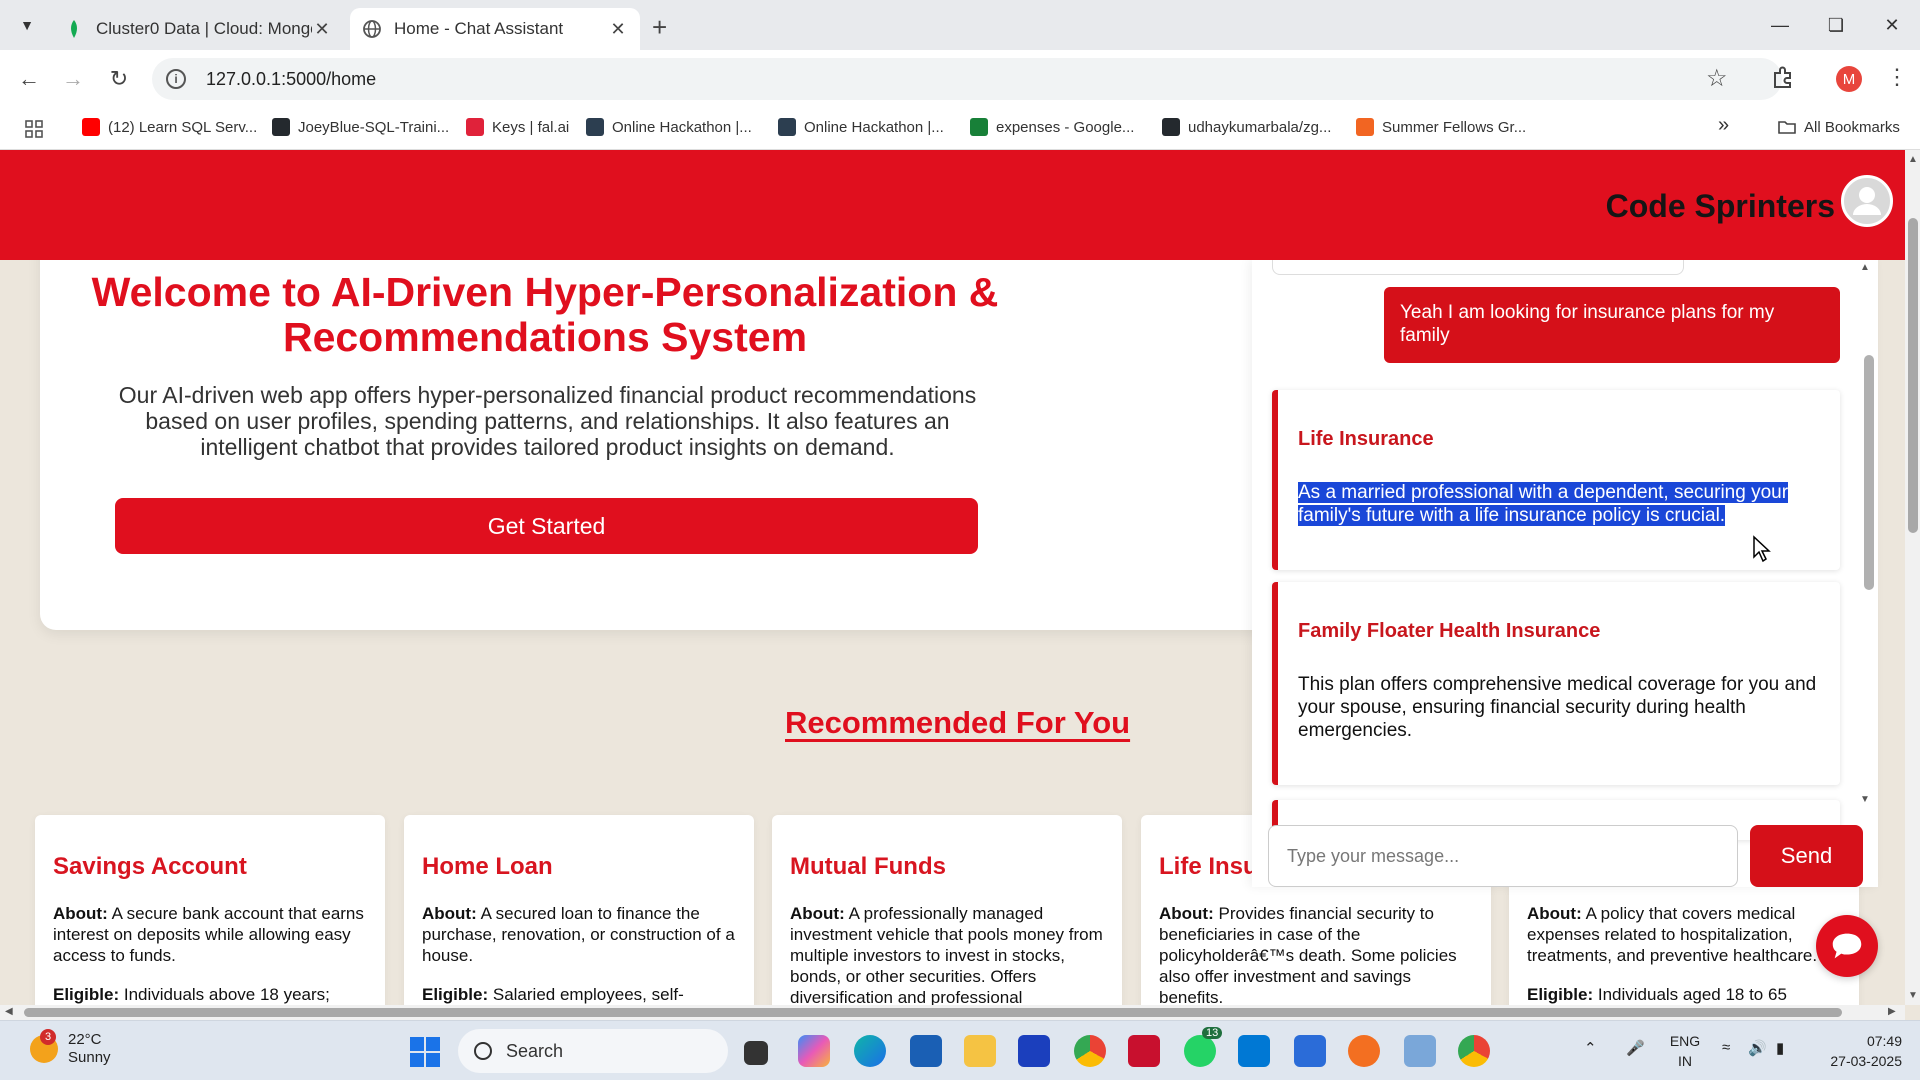 This screenshot has width=1920, height=1080. What do you see at coordinates (531, 127) in the screenshot?
I see `bookmark-label: Keys | fal.ai` at bounding box center [531, 127].